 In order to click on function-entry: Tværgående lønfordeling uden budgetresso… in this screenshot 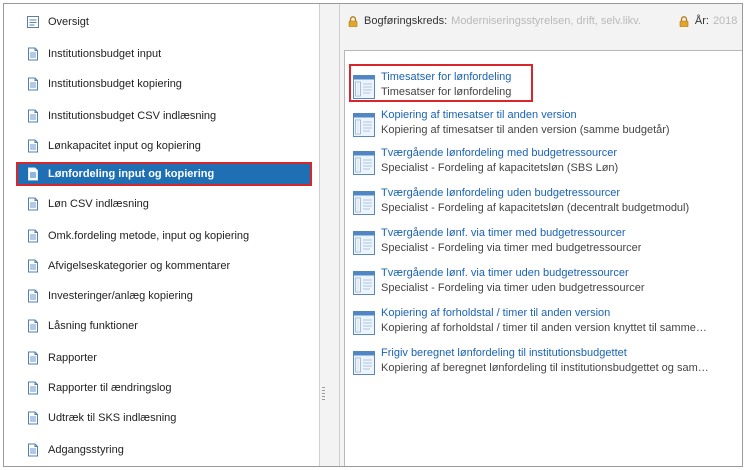, I will do `click(547, 202)`.